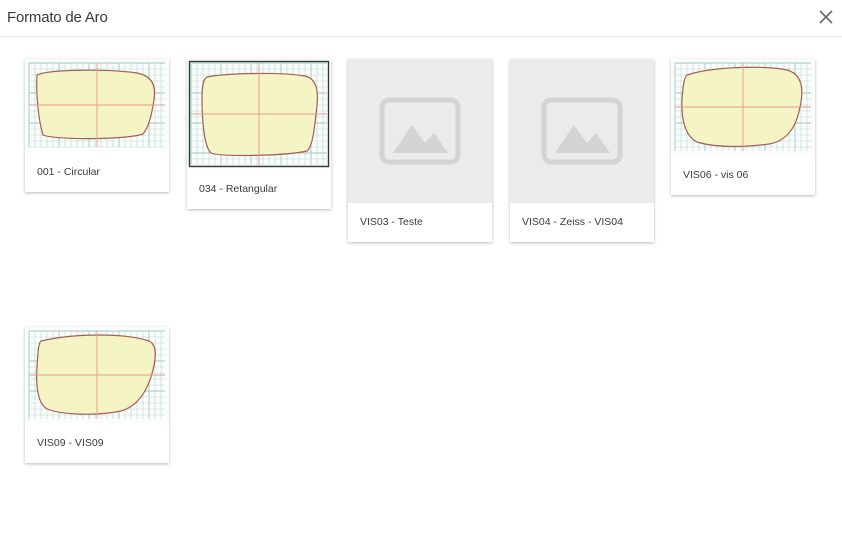 The width and height of the screenshot is (842, 551). What do you see at coordinates (572, 222) in the screenshot?
I see `frame-card-label: VIS04 - Zeiss - VIS04` at bounding box center [572, 222].